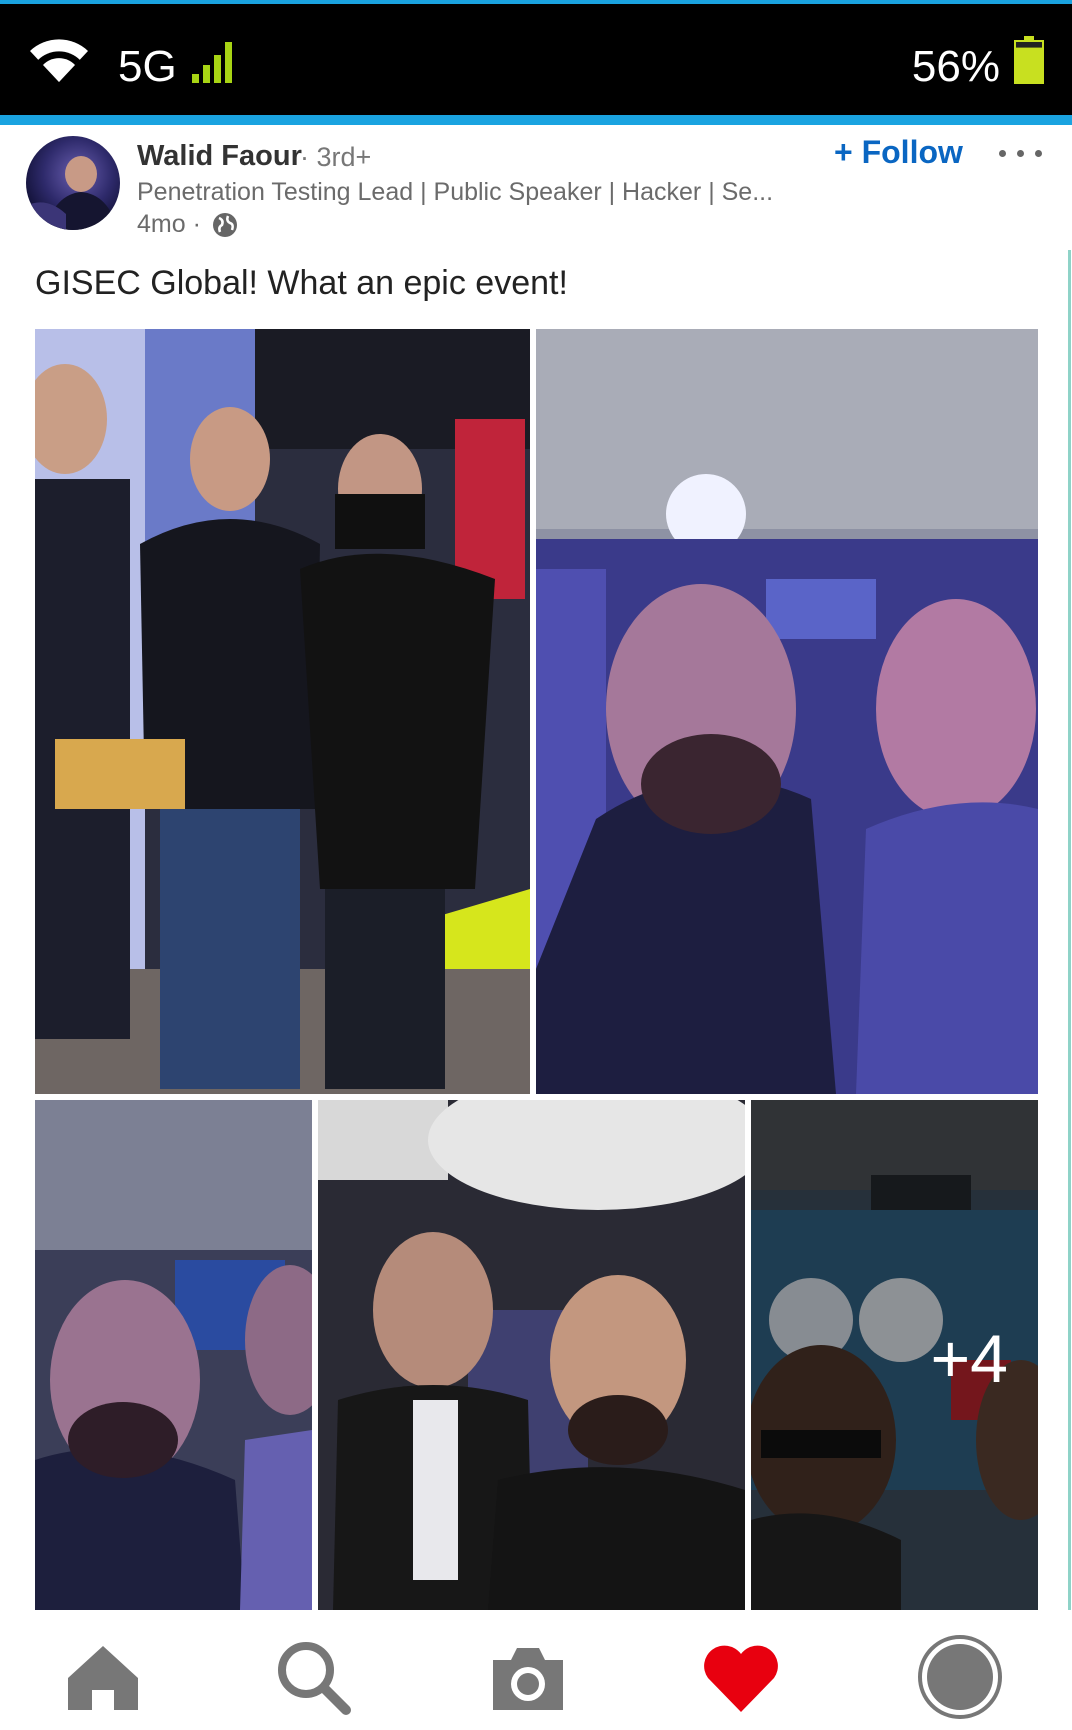  I want to click on author-name: Walid Faour, so click(219, 156).